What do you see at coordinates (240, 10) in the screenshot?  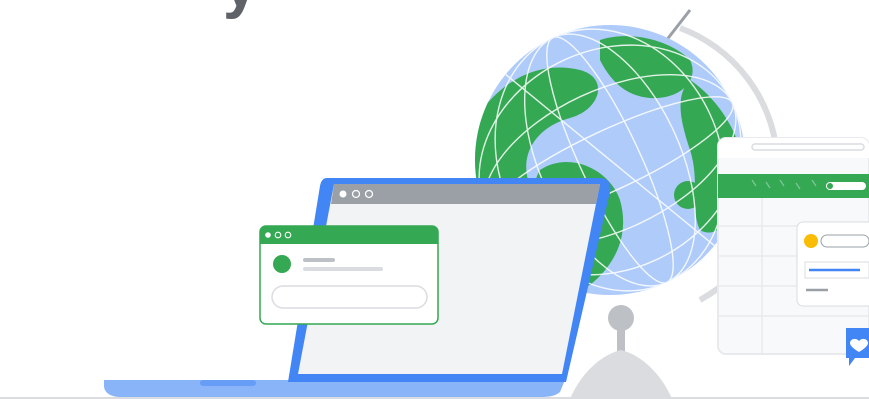 I see `headline-fragment: y` at bounding box center [240, 10].